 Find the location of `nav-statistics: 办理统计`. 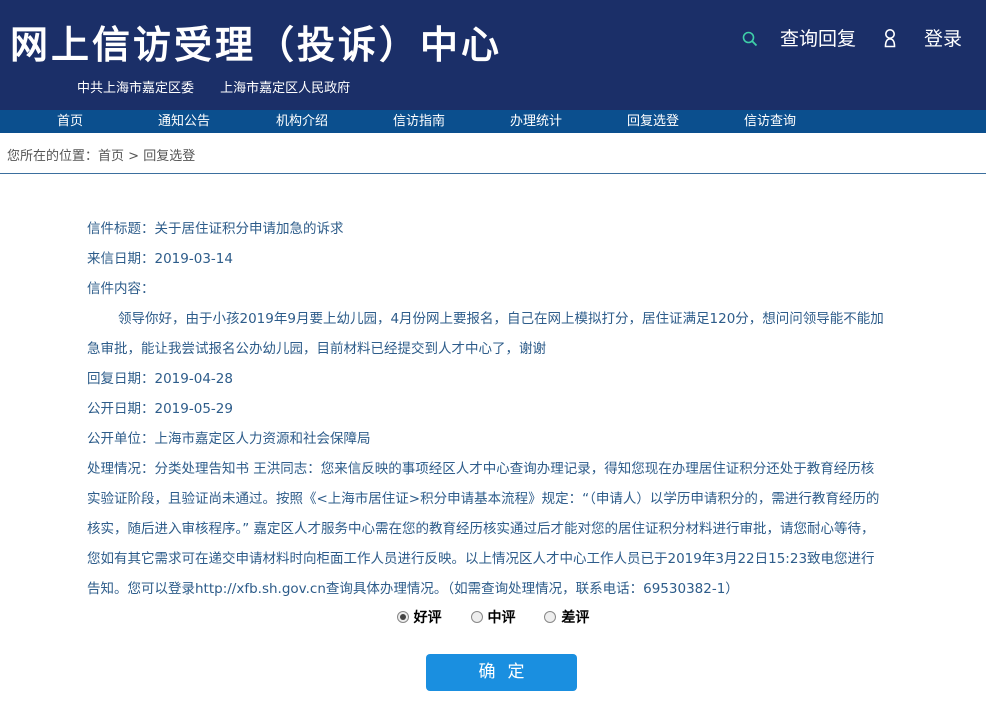

nav-statistics: 办理统计 is located at coordinates (536, 121).